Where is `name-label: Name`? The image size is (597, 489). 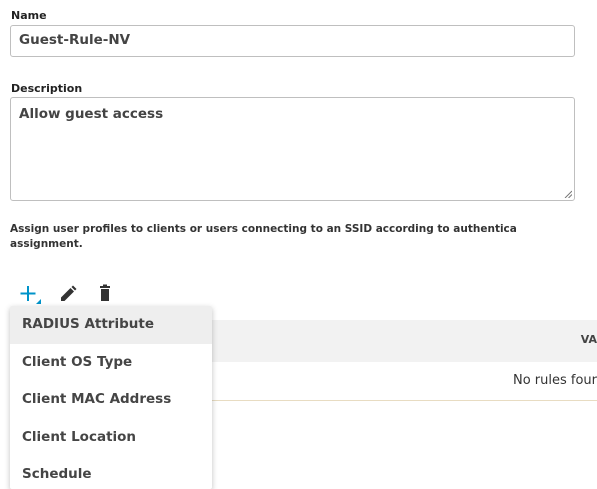
name-label: Name is located at coordinates (29, 15).